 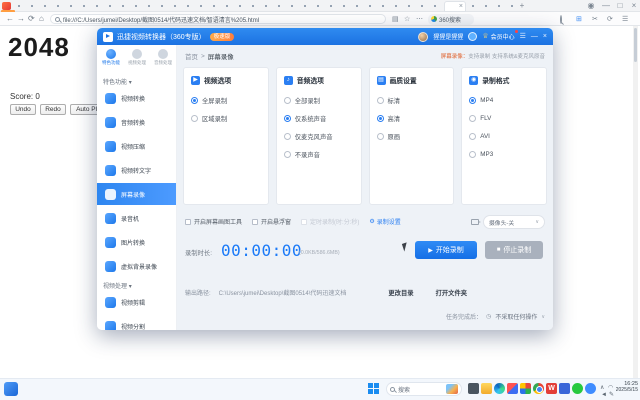 I want to click on sidebar-item-virtual-bg-record: 虚拟背景录像, so click(x=136, y=266).